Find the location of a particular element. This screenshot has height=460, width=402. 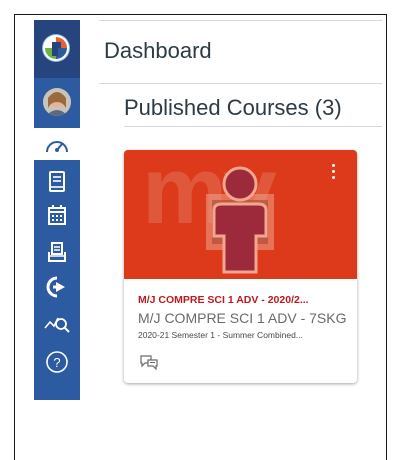

inbox-icon is located at coordinates (57, 252).